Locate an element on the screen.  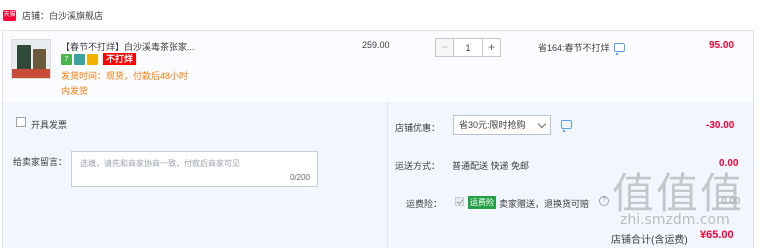
quantity-input: 1 is located at coordinates (468, 47).